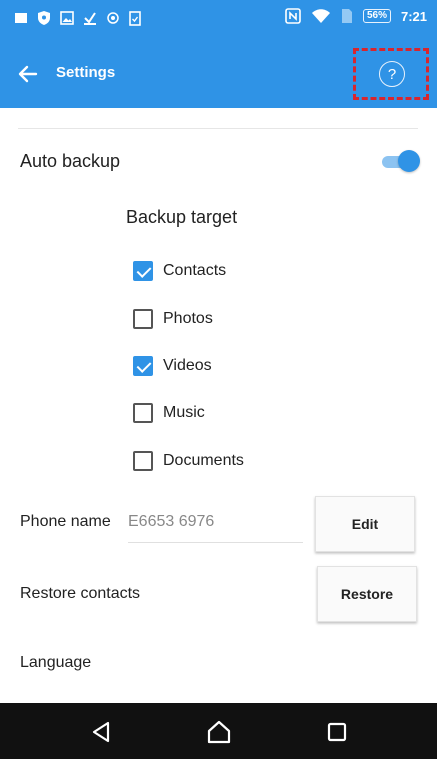 This screenshot has height=759, width=437. What do you see at coordinates (365, 524) in the screenshot?
I see `edit-button: Edit` at bounding box center [365, 524].